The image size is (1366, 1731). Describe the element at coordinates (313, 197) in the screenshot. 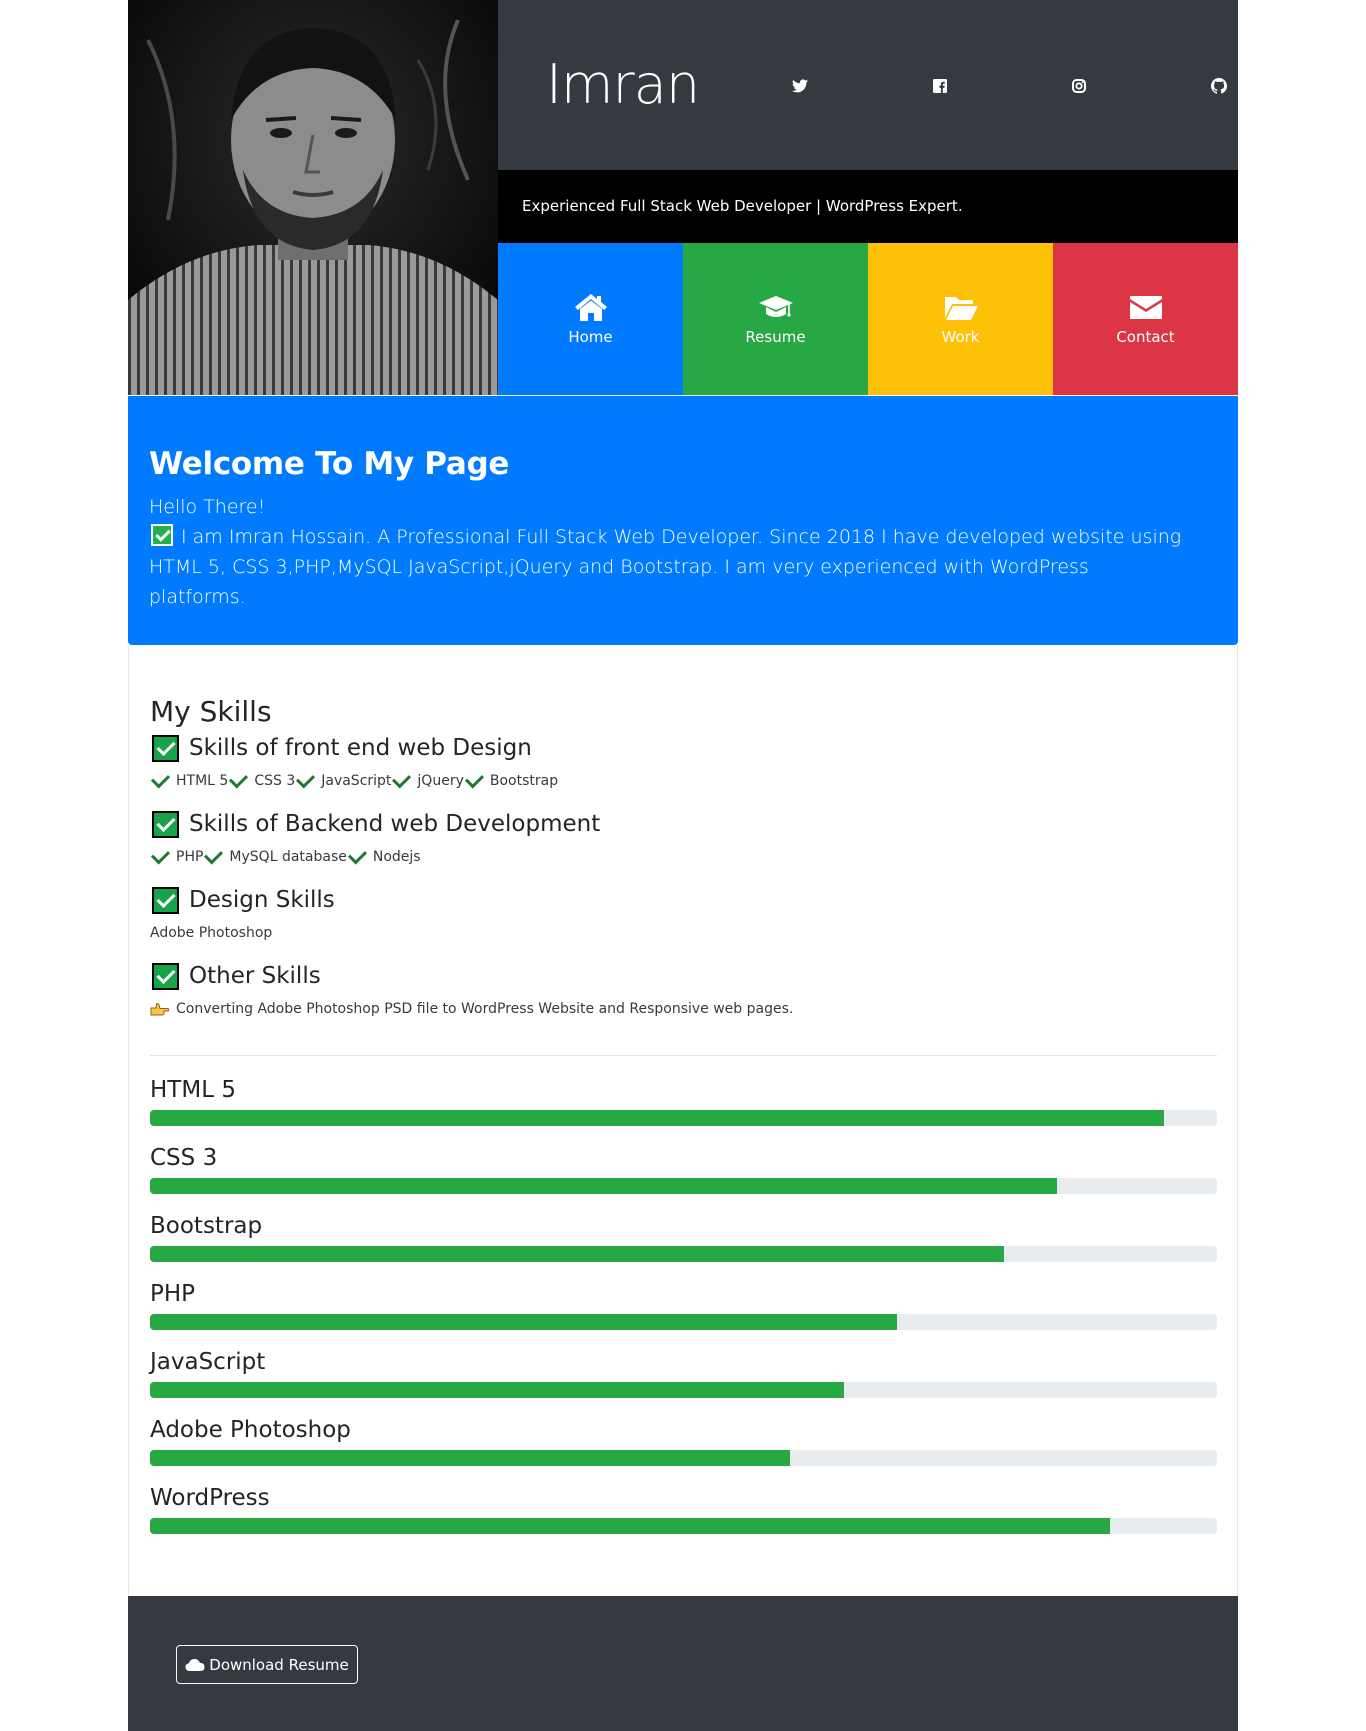

I see `profile-photo` at that location.